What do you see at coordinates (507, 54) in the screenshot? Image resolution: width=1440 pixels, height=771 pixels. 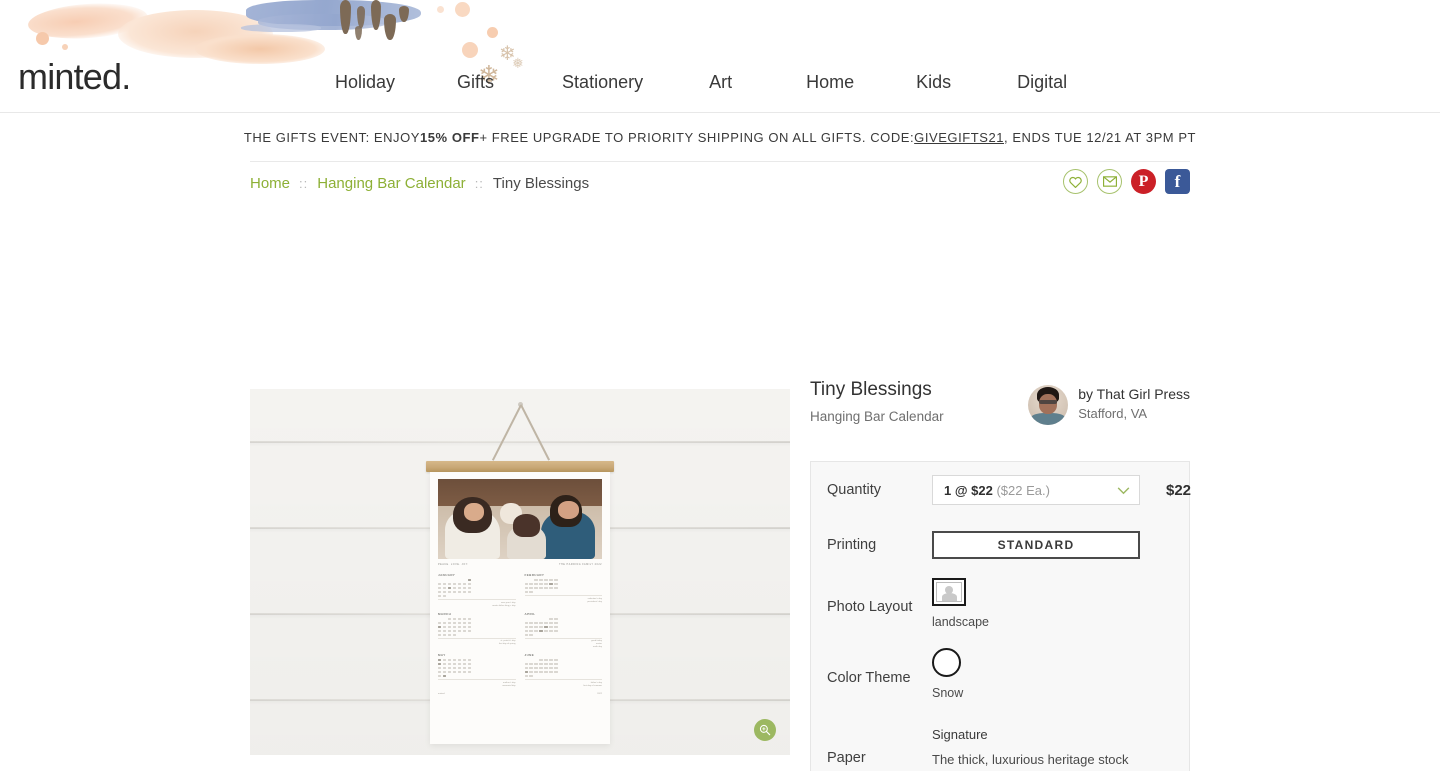 I see `snowflake-icon: ❄` at bounding box center [507, 54].